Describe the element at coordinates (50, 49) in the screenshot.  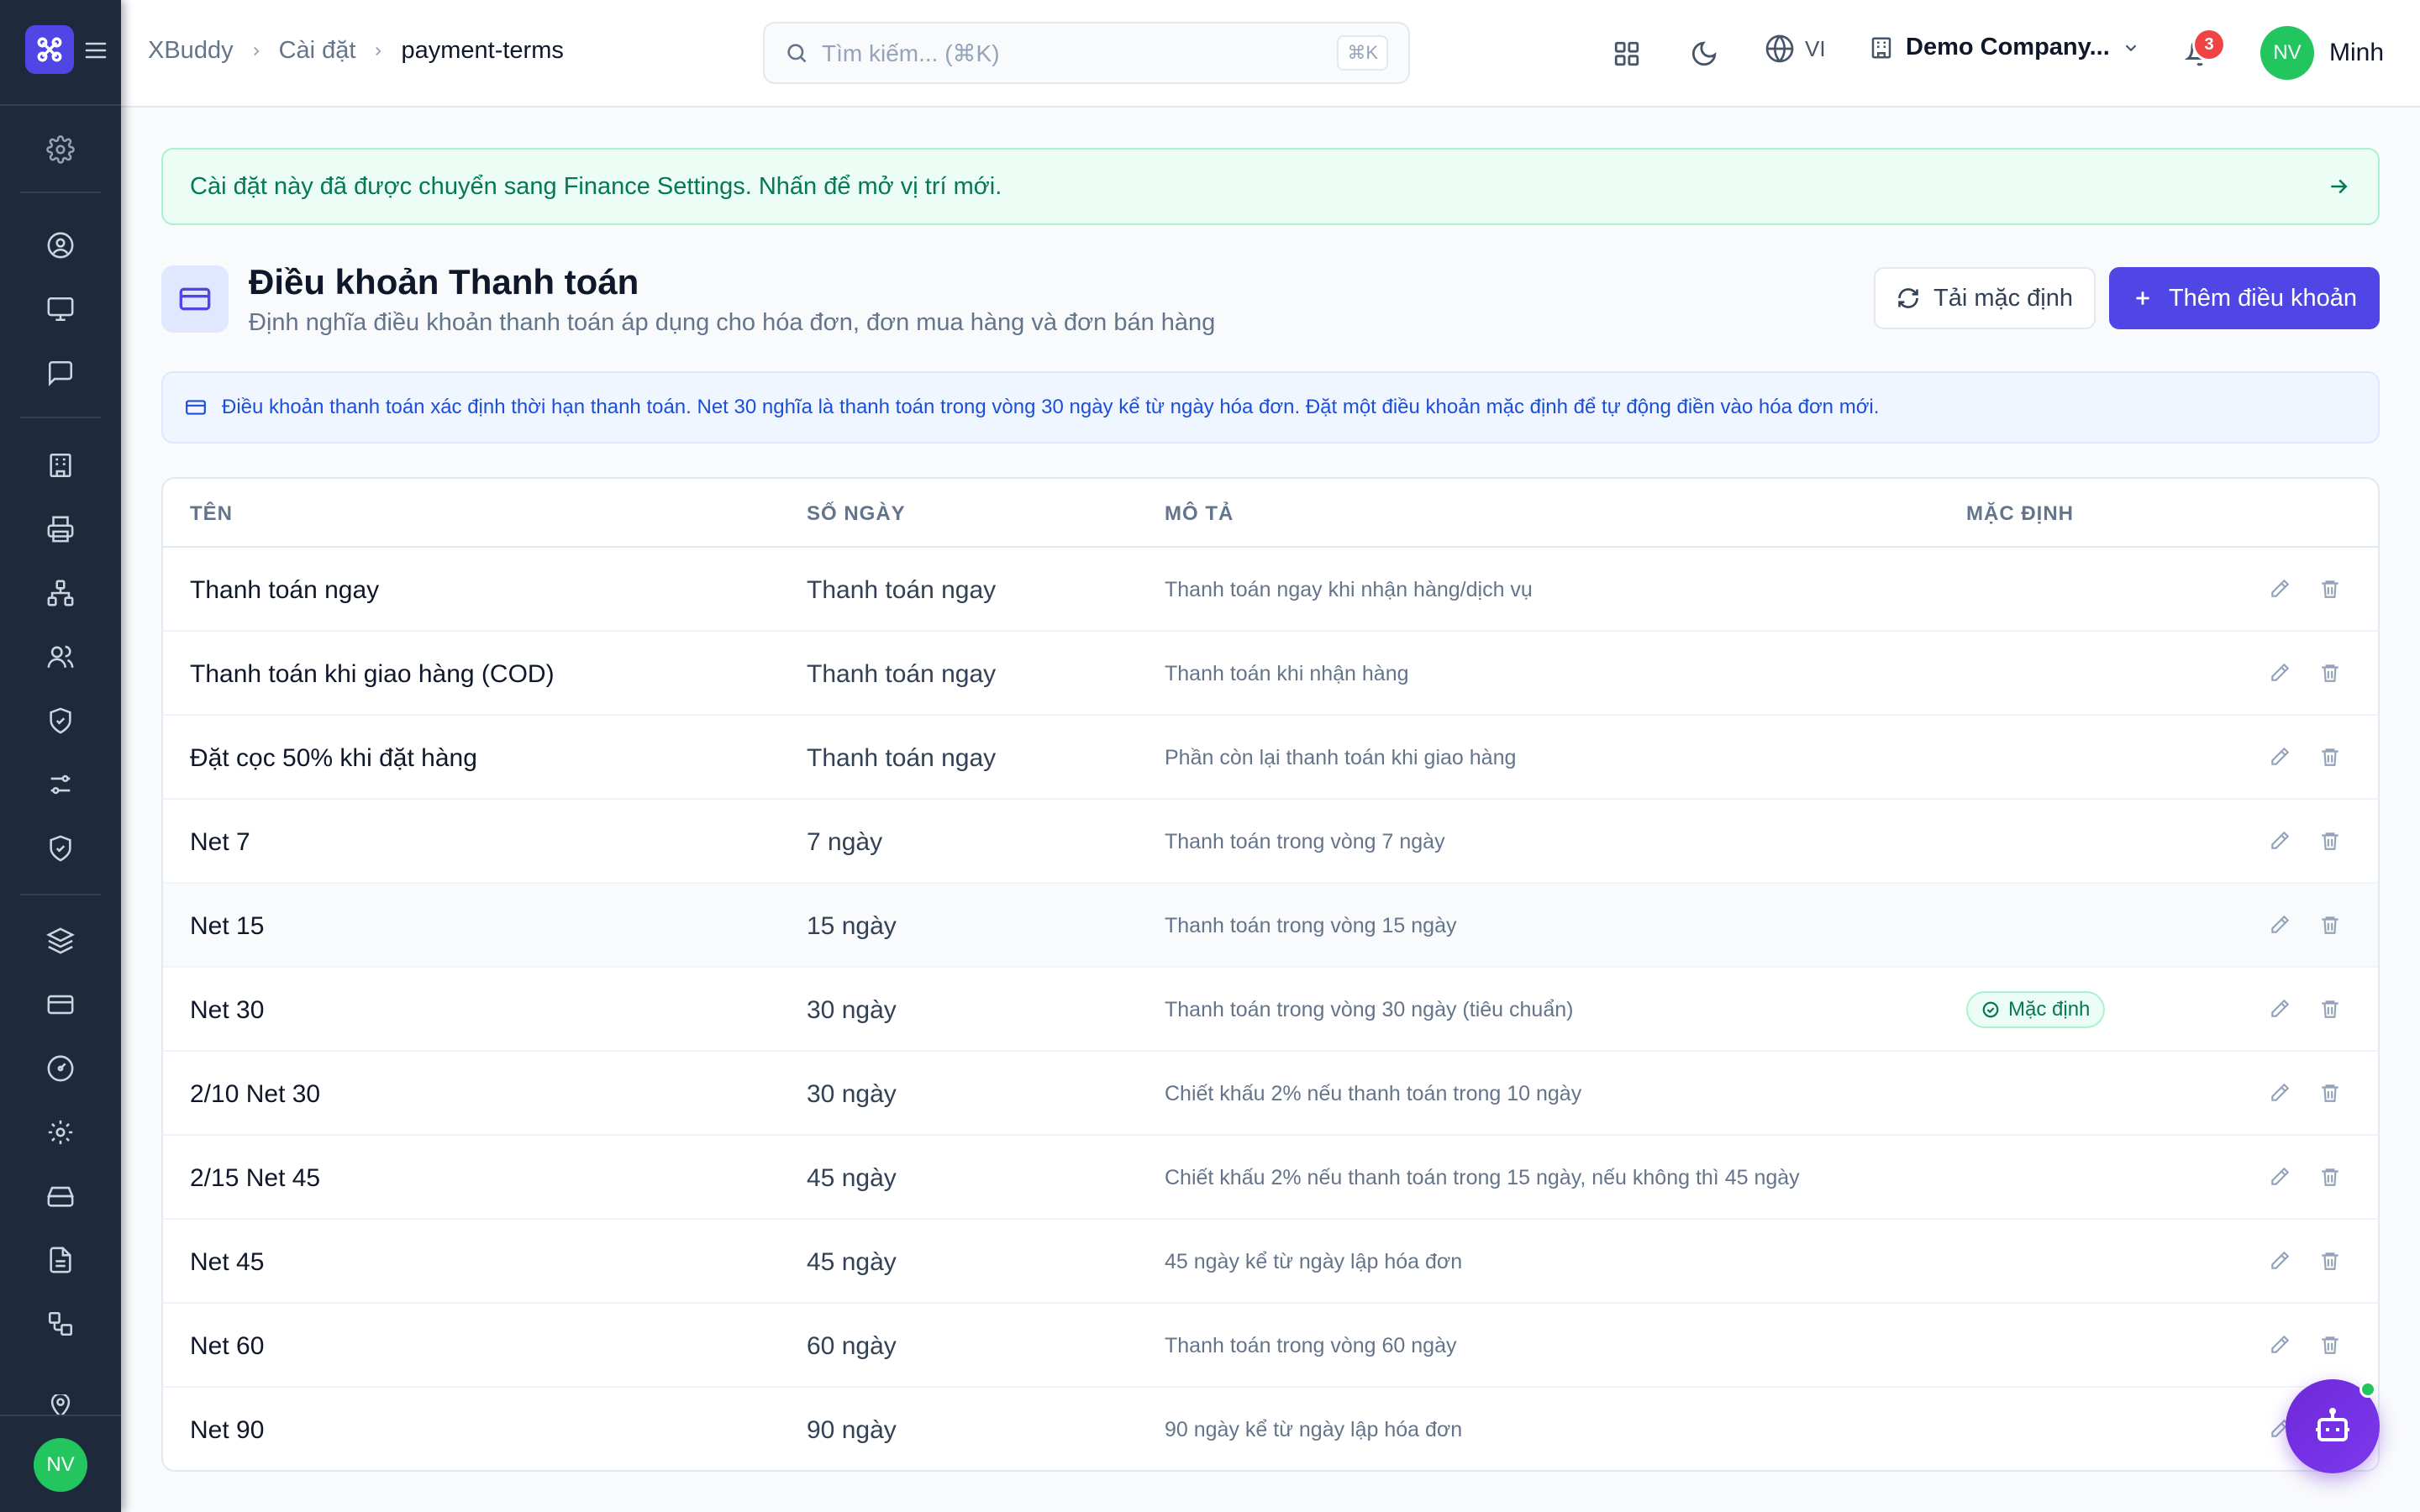
I see `app-logo-icon` at that location.